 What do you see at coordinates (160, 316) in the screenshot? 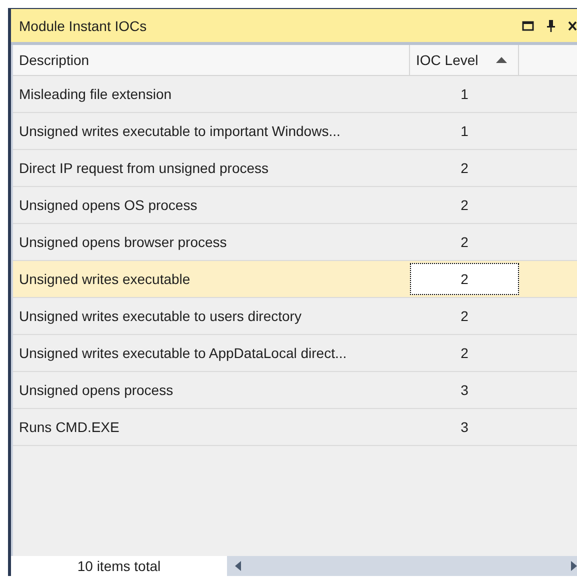
I see `description-cell-text: Unsigned writes executable to users directory` at bounding box center [160, 316].